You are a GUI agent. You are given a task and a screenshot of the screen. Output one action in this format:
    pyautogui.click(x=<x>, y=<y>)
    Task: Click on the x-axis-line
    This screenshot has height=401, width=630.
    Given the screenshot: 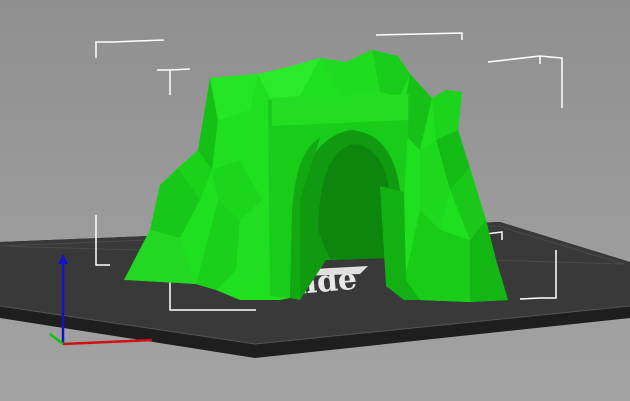 What is the action you would take?
    pyautogui.click(x=107, y=342)
    